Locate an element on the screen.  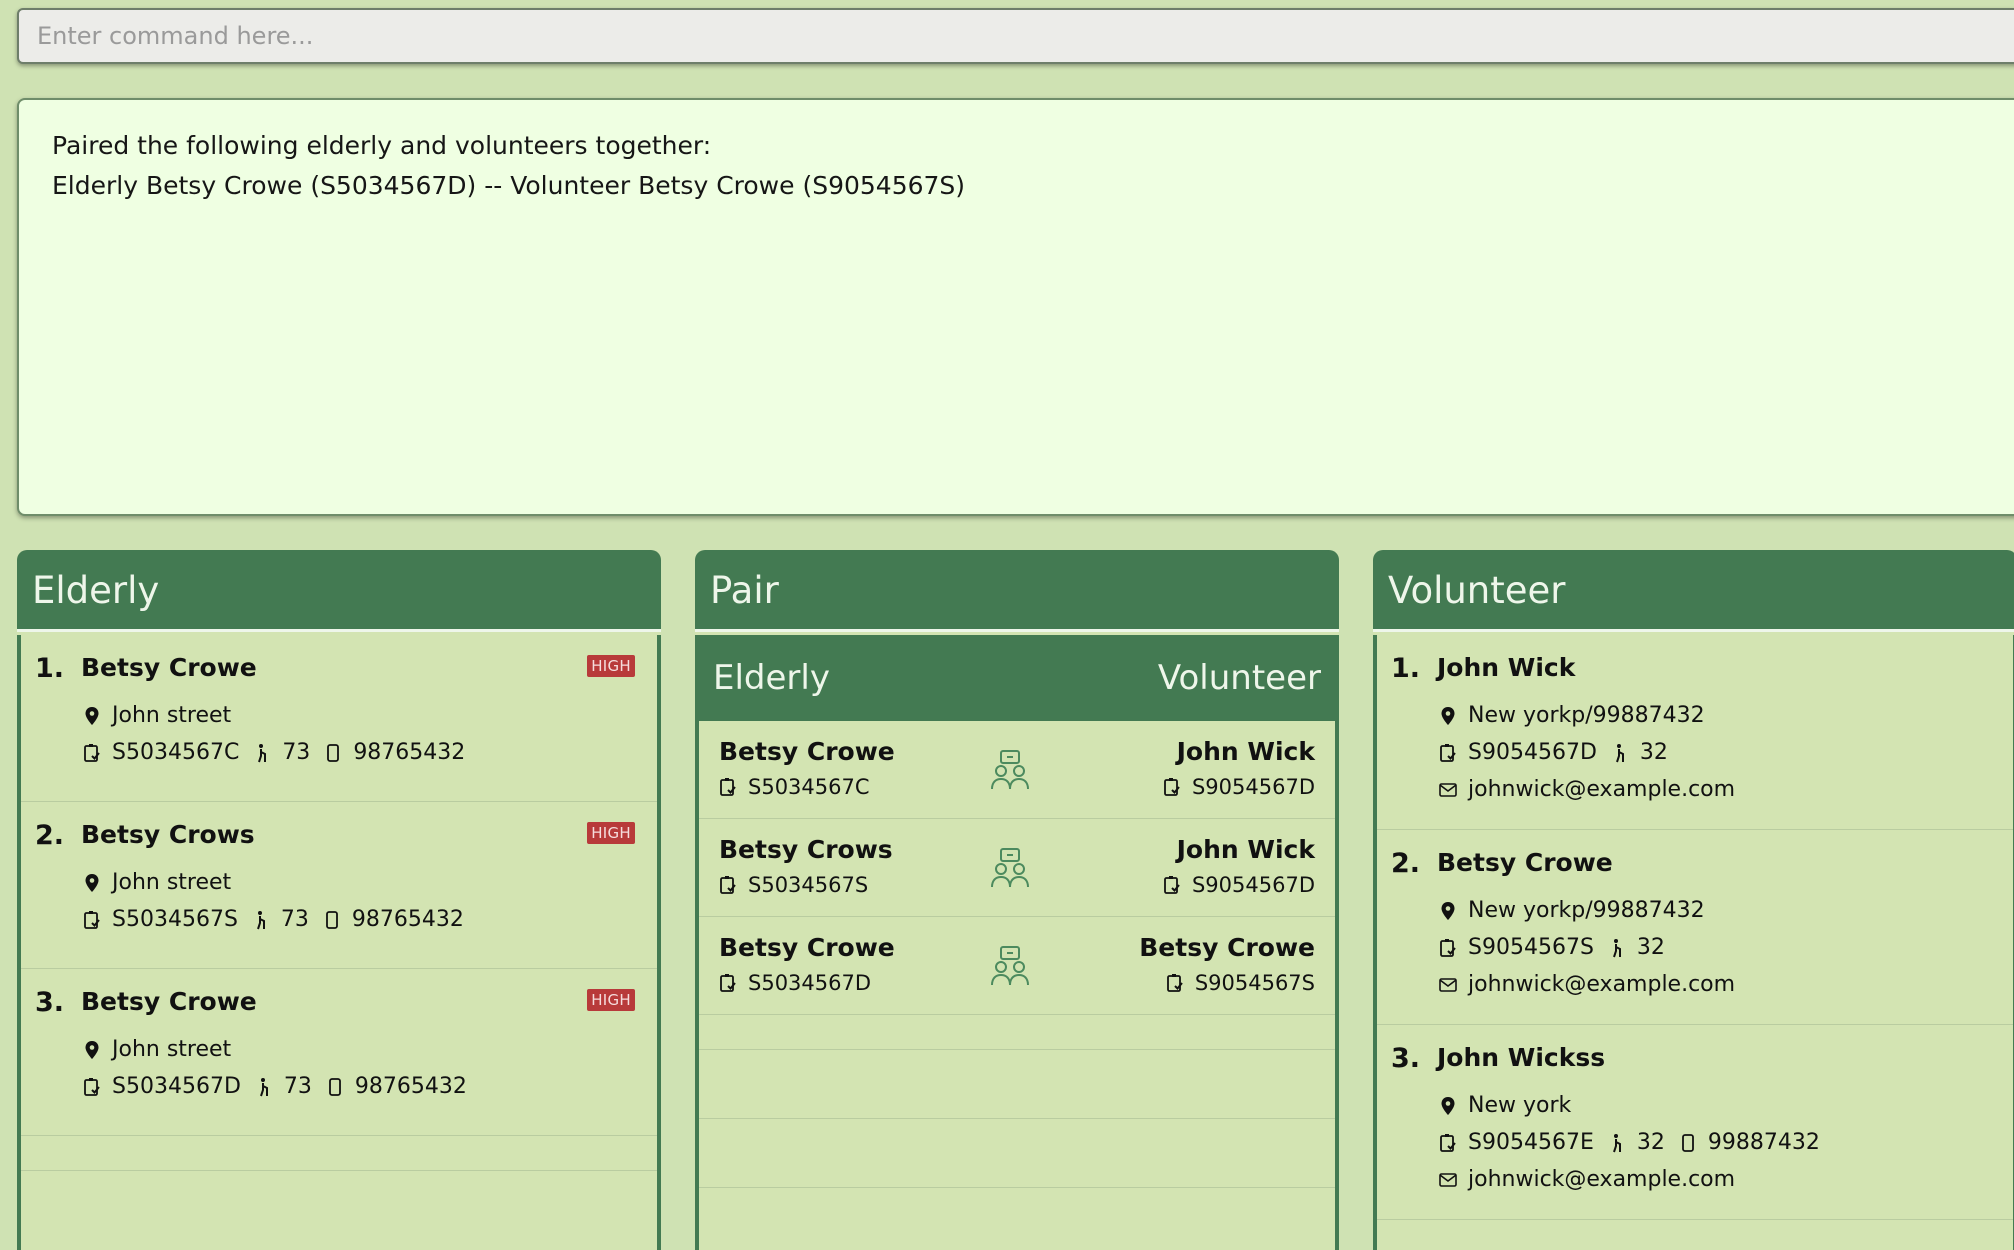
details-row: S5034567D 73 98765432 is located at coordinates (275, 1086).